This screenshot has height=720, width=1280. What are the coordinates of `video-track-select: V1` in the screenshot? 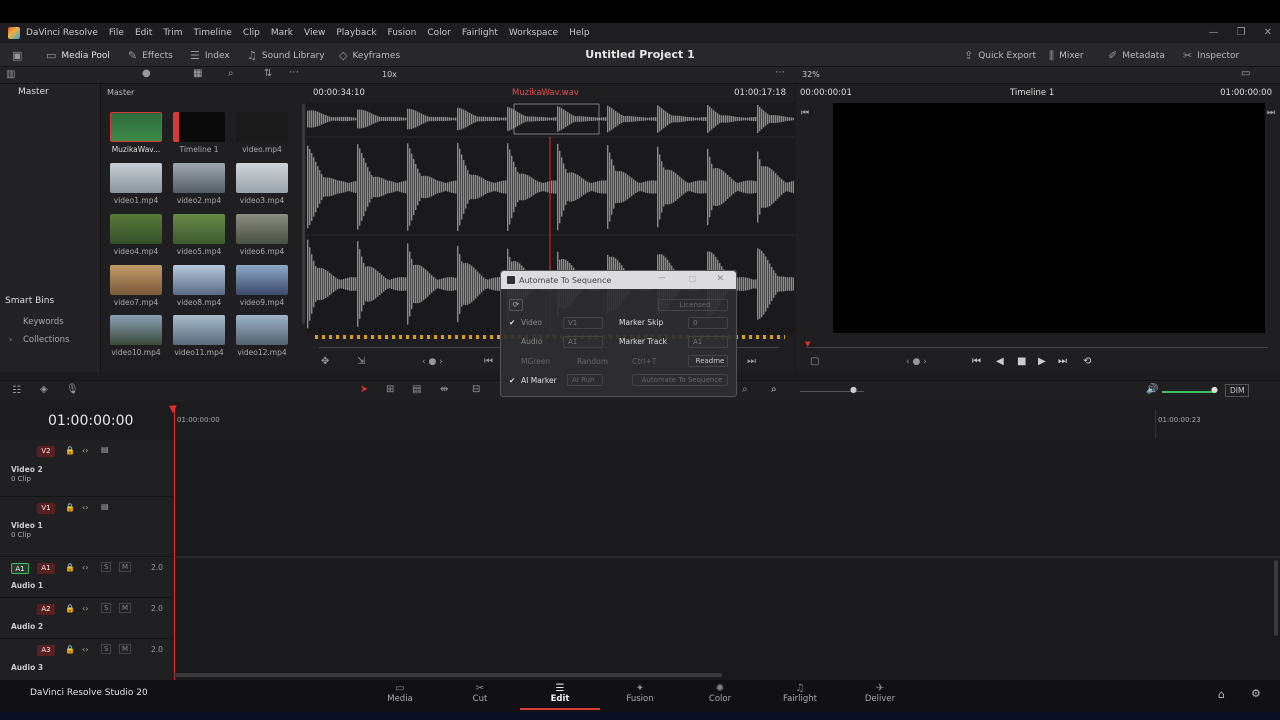 It's located at (583, 323).